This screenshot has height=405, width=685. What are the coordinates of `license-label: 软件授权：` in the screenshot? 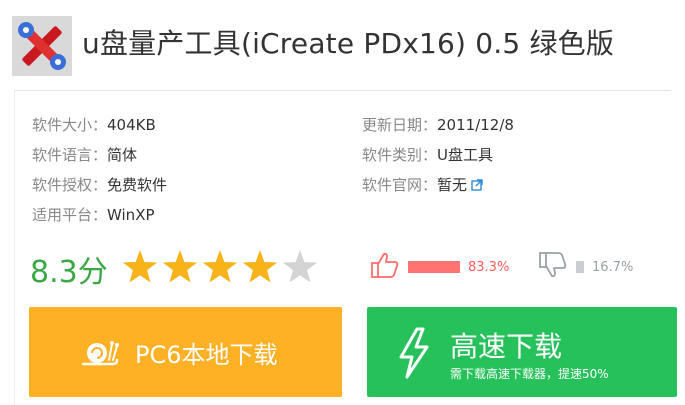 It's located at (70, 185).